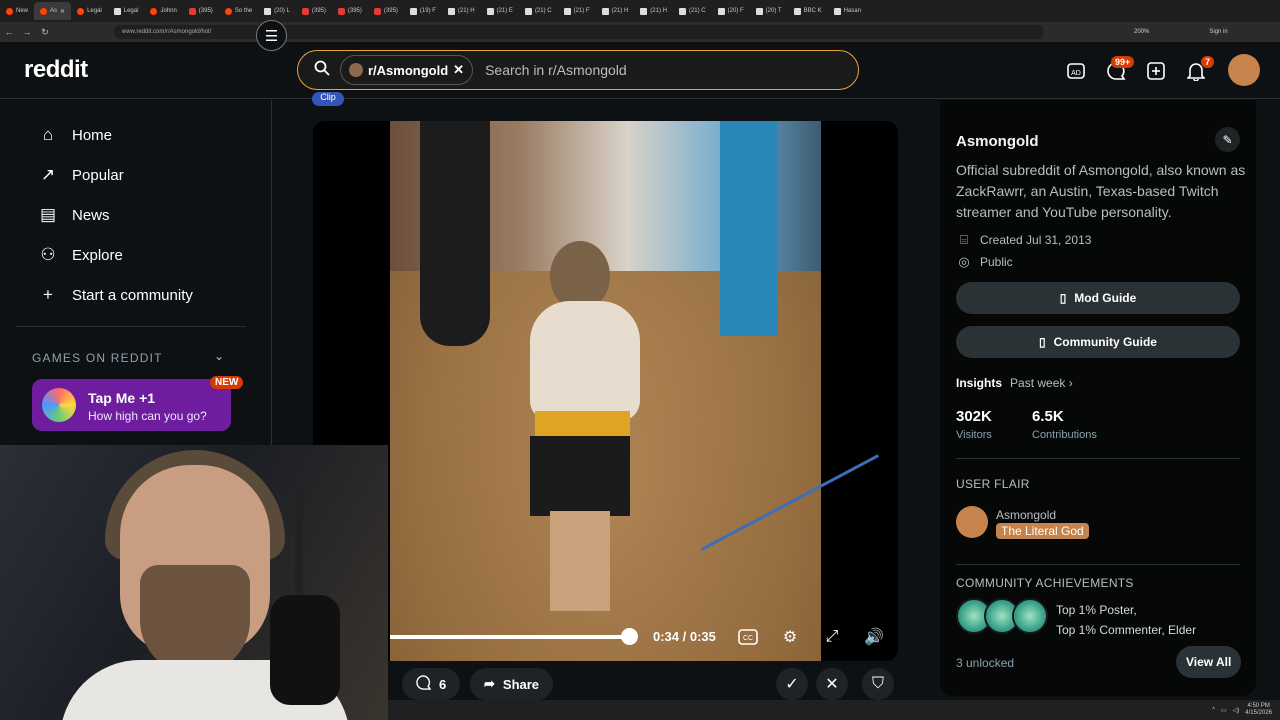  Describe the element at coordinates (665, 70) in the screenshot. I see `search-input` at that location.